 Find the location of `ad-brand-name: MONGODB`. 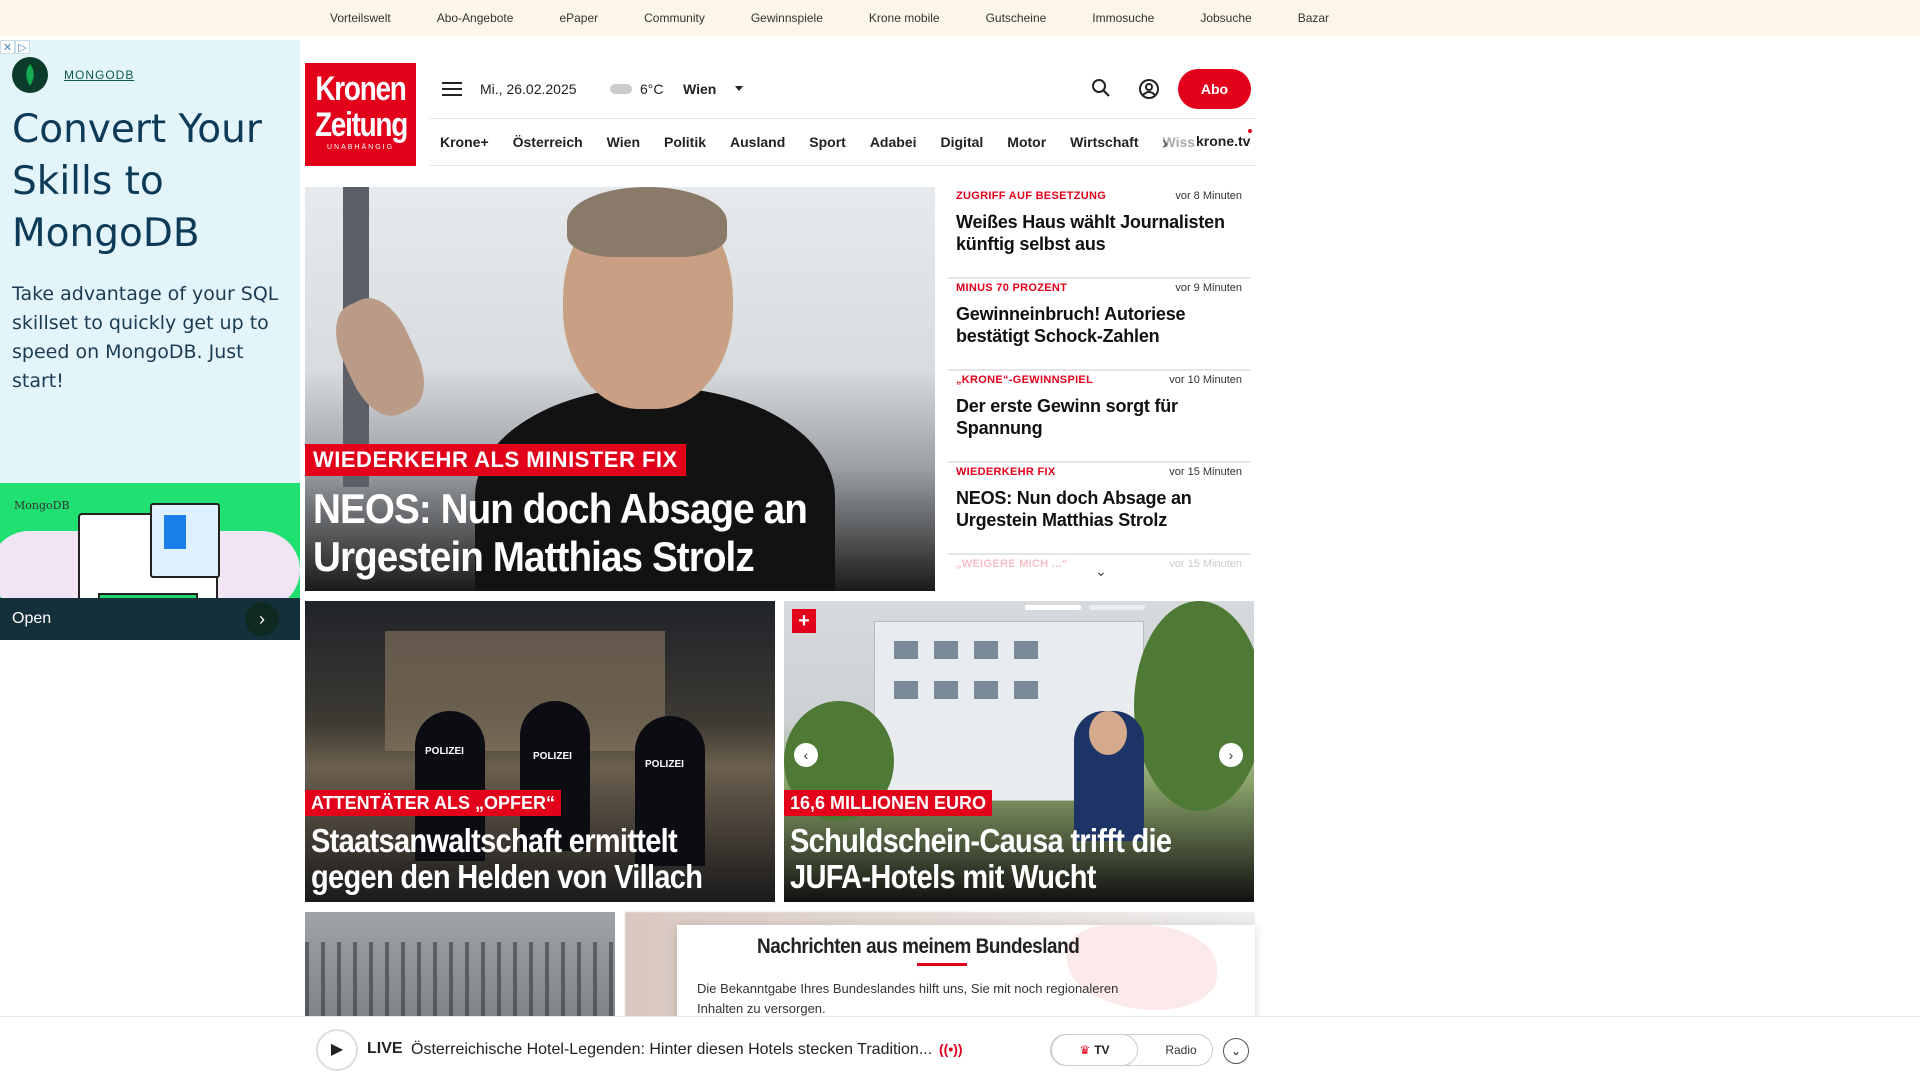

ad-brand-name: MONGODB is located at coordinates (99, 75).